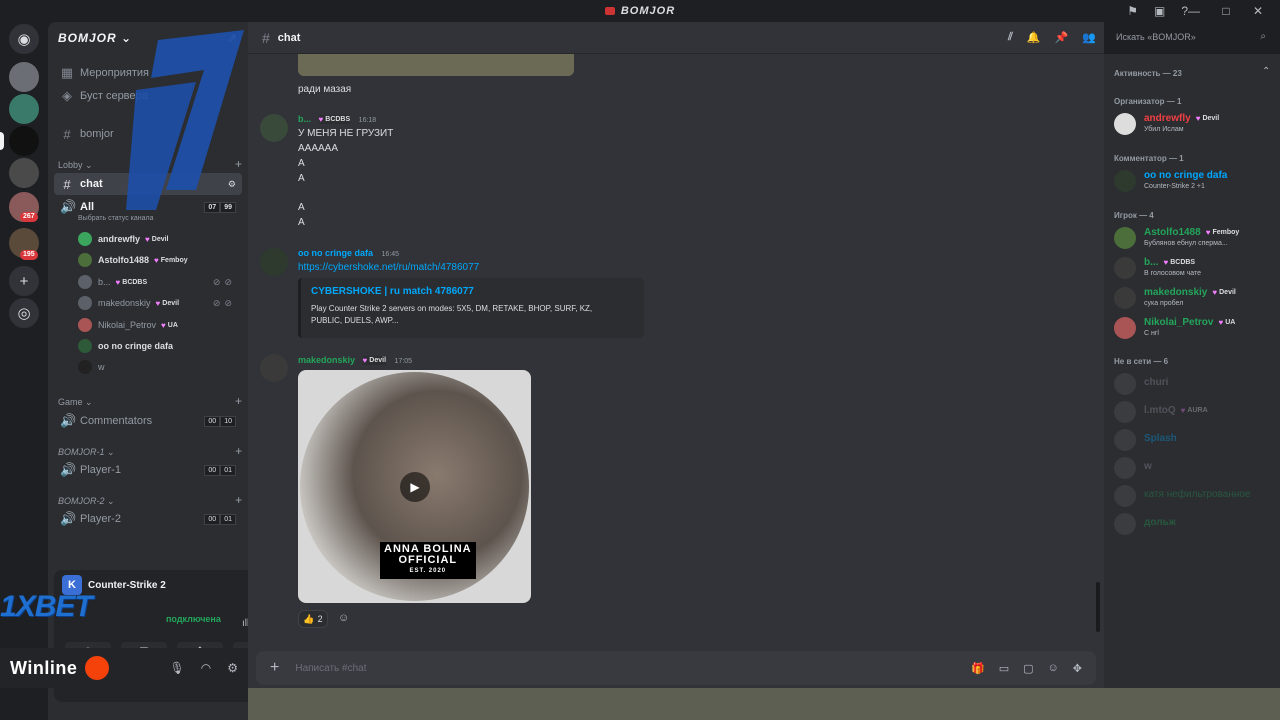 The height and width of the screenshot is (720, 1280). I want to click on close-button: ✕, so click(1258, 11).